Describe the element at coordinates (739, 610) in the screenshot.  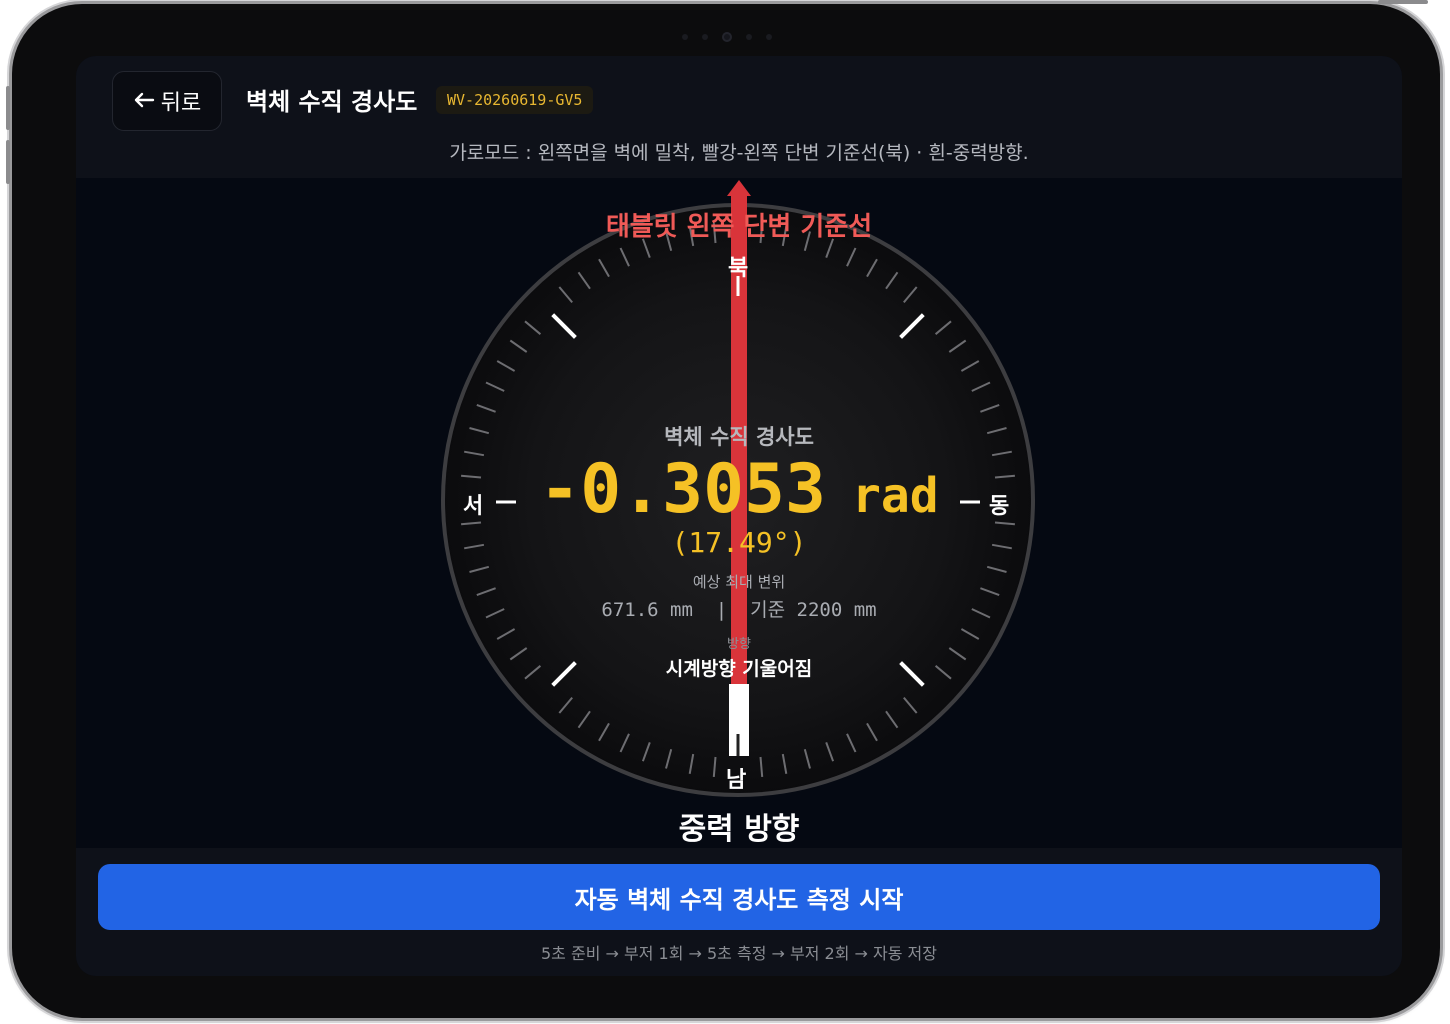
I see `displacement-value: 671.6 mm | 기준 2200 mm` at that location.